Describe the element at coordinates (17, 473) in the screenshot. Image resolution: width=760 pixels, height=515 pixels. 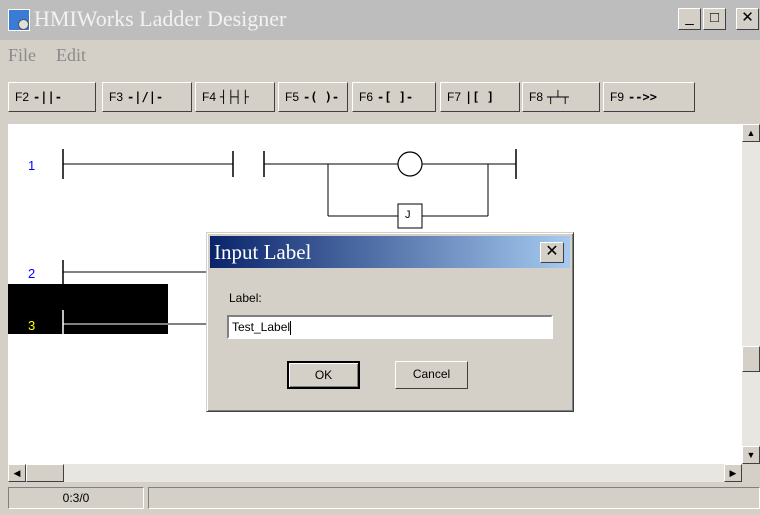
I see `scroll-left-icon: ◀` at that location.